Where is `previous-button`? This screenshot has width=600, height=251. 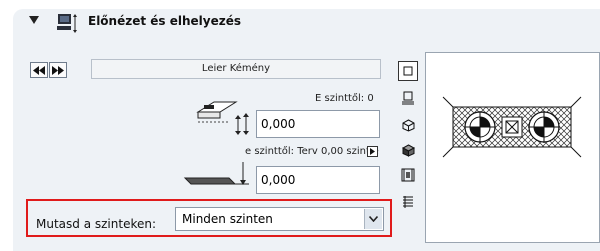
previous-button is located at coordinates (39, 70).